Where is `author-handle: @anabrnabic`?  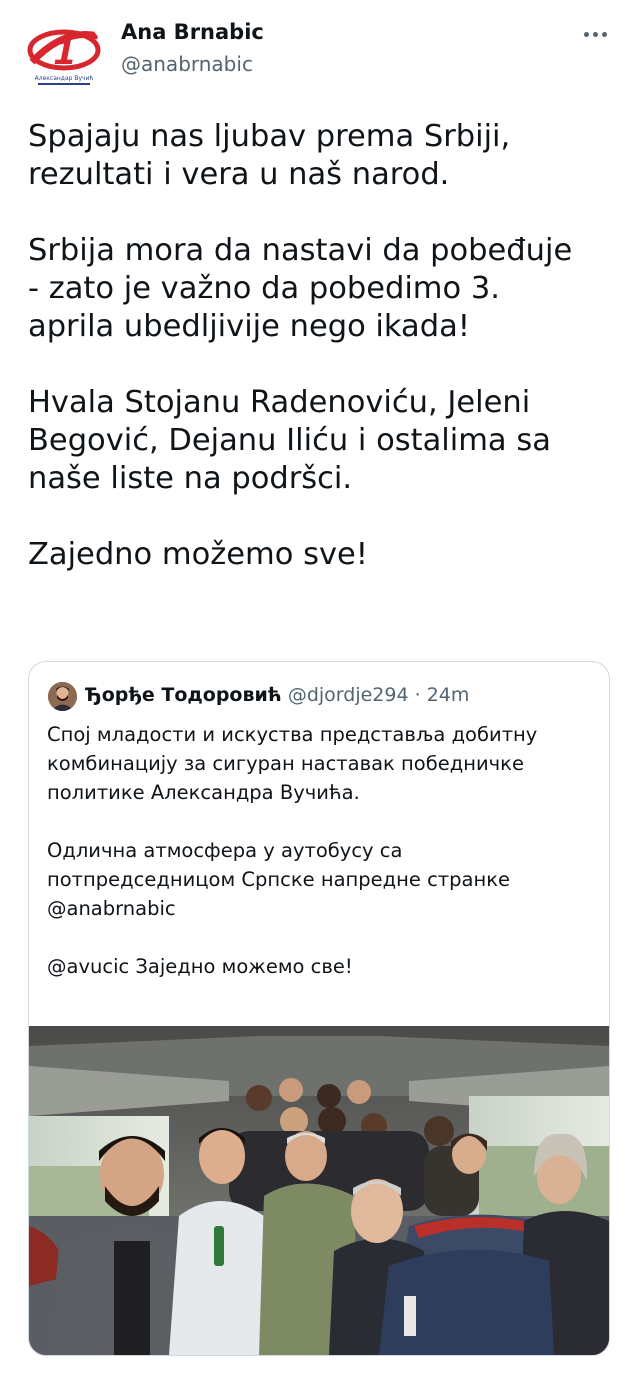
author-handle: @anabrnabic is located at coordinates (187, 64).